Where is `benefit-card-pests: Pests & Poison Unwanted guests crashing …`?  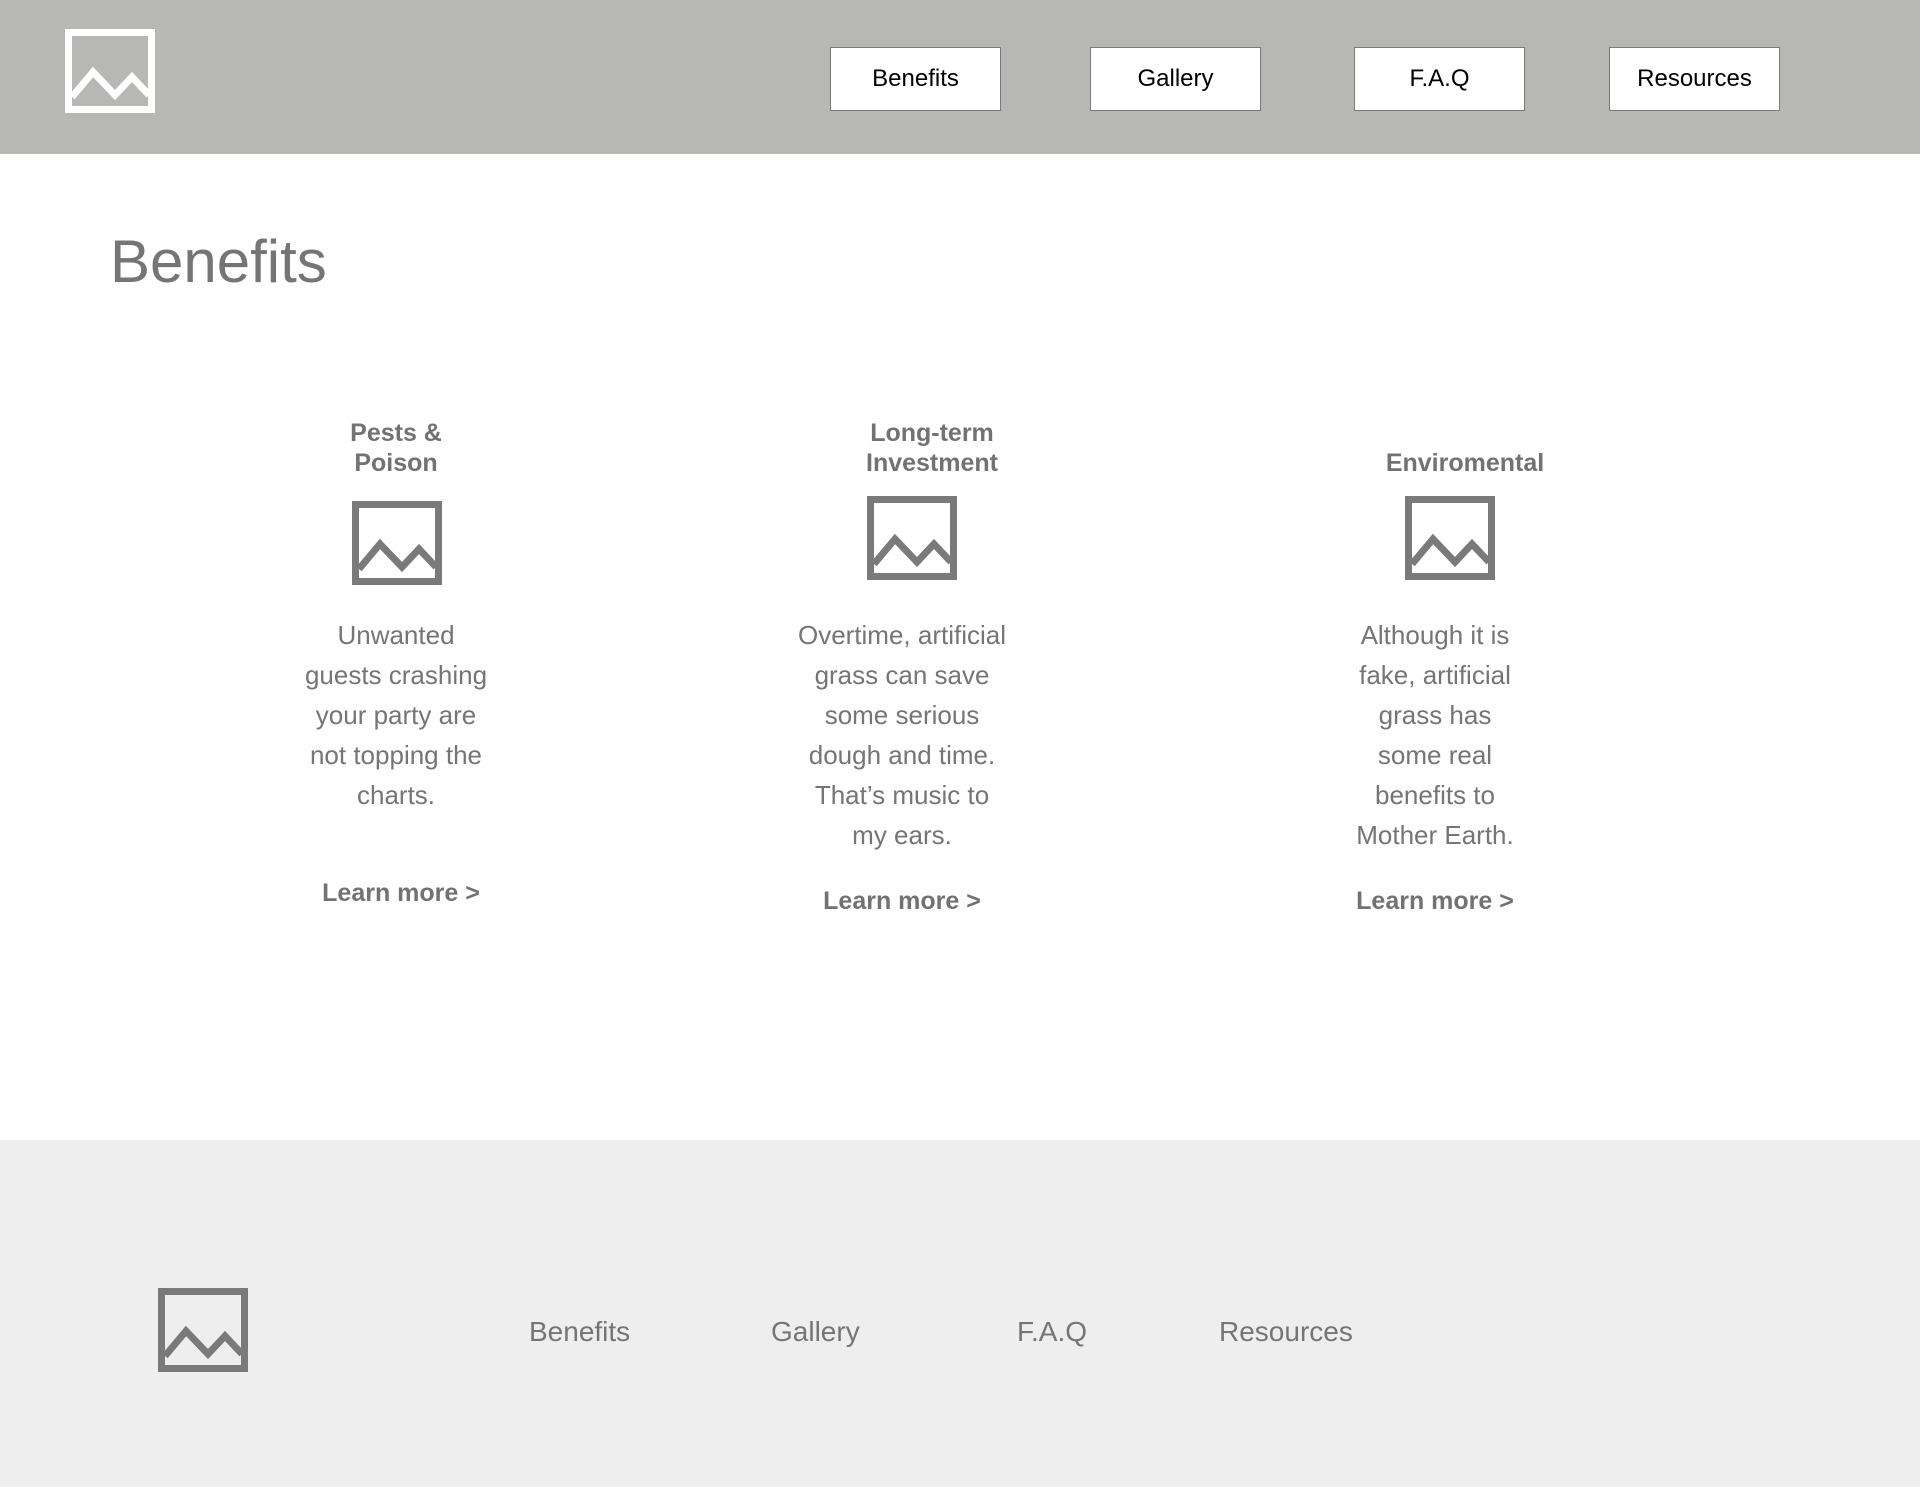
benefit-card-pests: Pests & Poison Unwanted guests crashing … is located at coordinates (396, 660).